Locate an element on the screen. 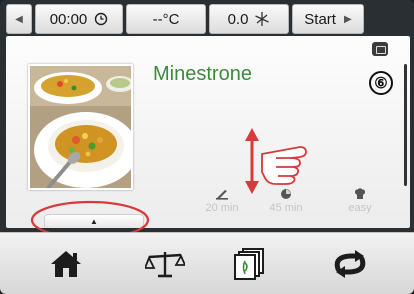  prep-time-stat: 20 min is located at coordinates (222, 200).